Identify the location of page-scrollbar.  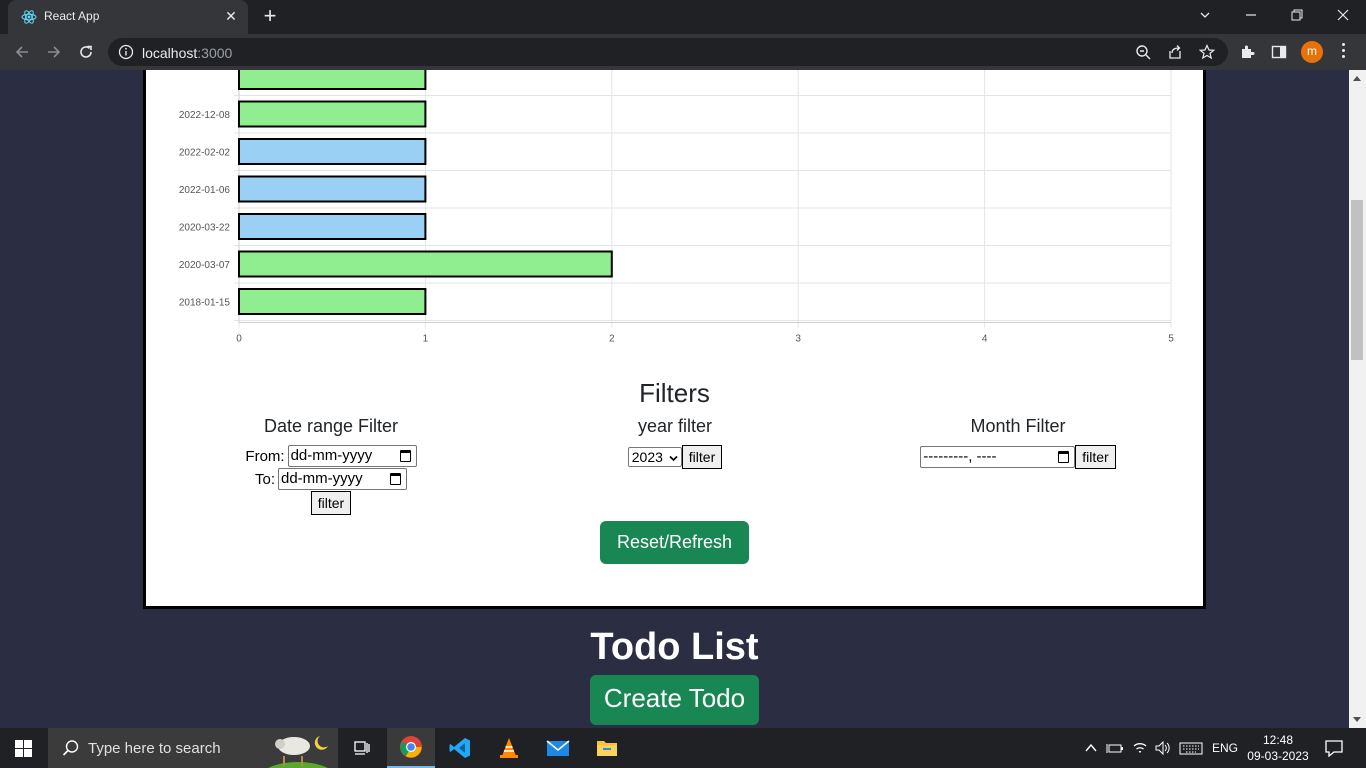
(1357, 399).